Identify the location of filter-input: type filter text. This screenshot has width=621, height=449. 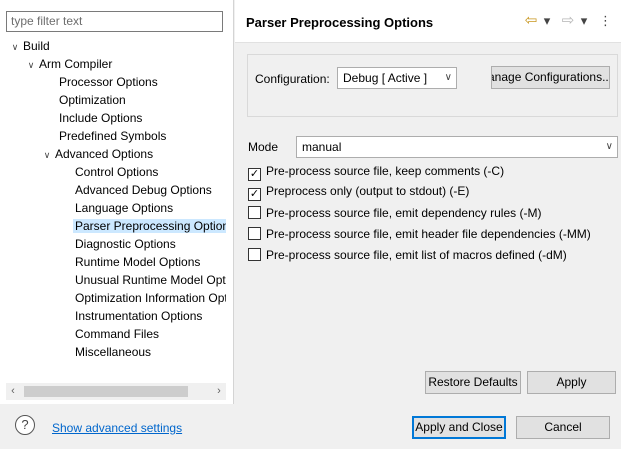
(114, 21).